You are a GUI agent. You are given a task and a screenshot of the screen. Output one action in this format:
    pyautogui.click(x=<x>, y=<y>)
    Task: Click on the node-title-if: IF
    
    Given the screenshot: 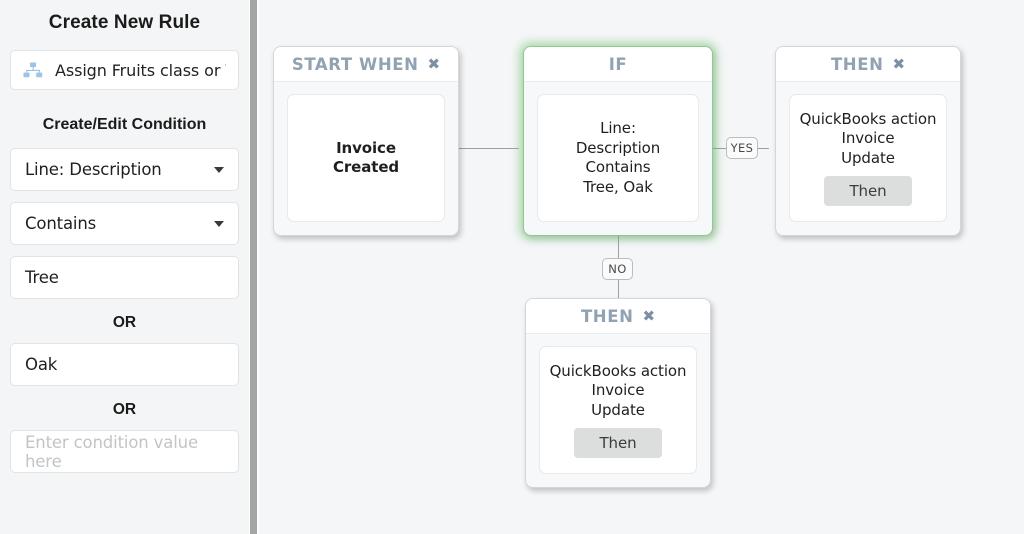 What is the action you would take?
    pyautogui.click(x=618, y=64)
    